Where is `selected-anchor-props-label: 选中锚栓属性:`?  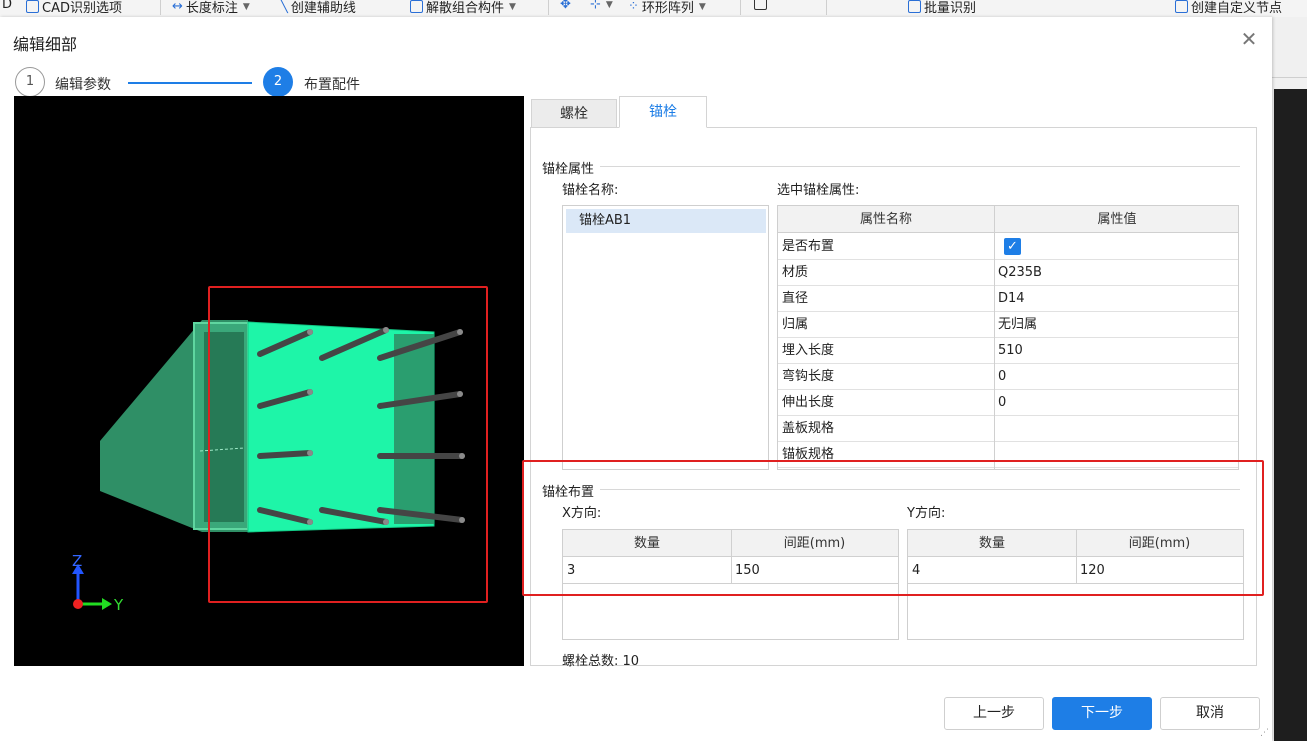
selected-anchor-props-label: 选中锚栓属性: is located at coordinates (818, 190).